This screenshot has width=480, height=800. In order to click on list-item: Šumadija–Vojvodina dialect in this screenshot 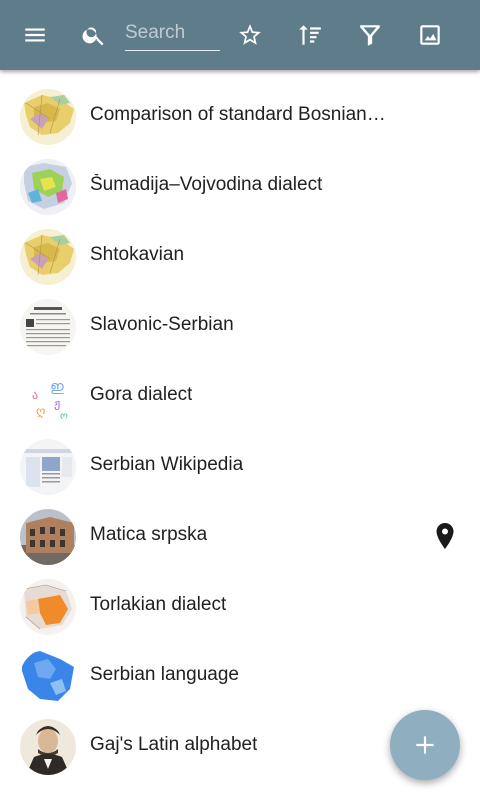, I will do `click(240, 185)`.